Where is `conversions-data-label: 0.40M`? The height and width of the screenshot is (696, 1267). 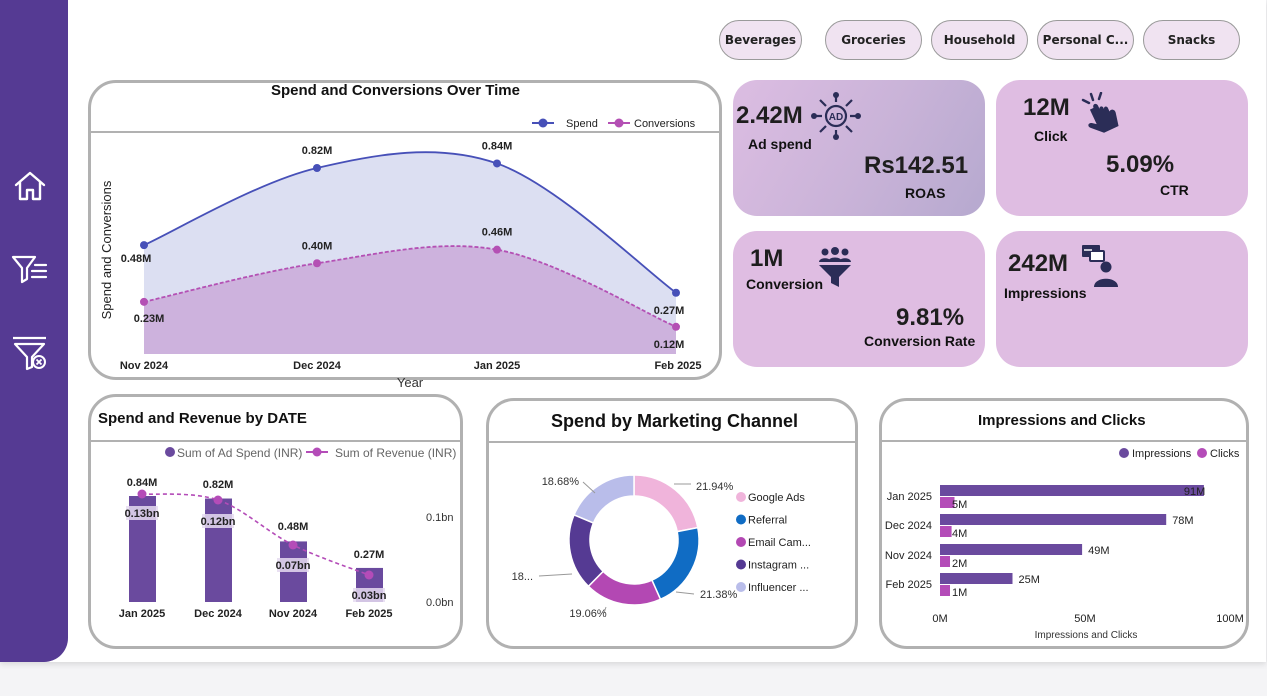 conversions-data-label: 0.40M is located at coordinates (317, 246).